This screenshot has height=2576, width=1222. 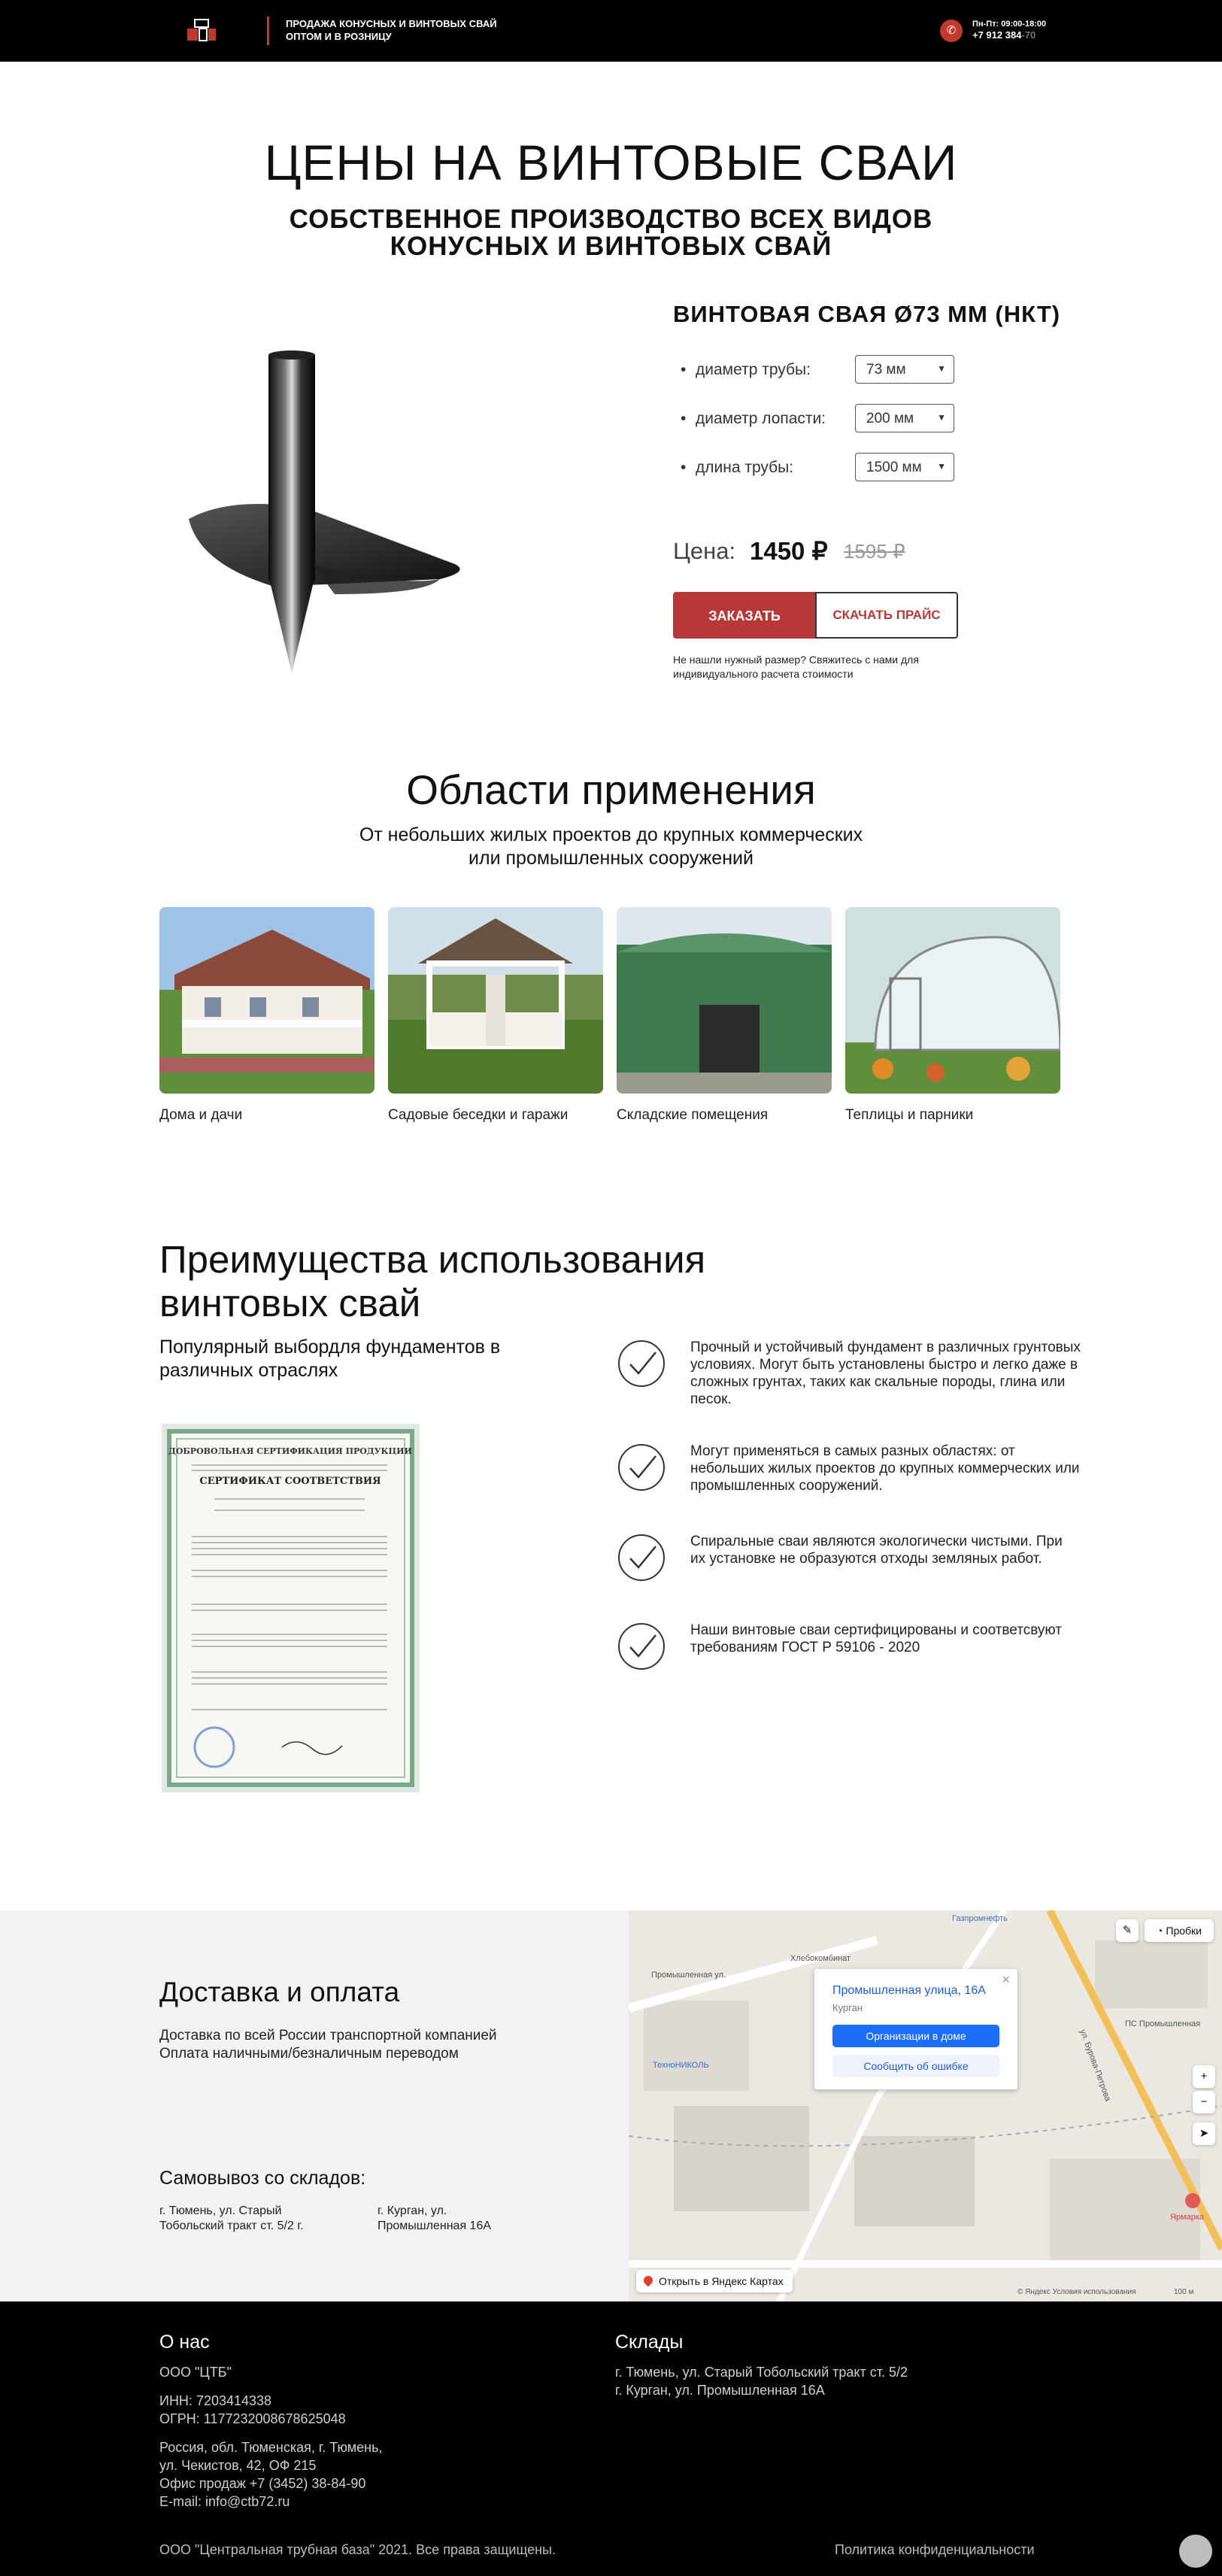 I want to click on report-error-button: Сообщить об ошибке, so click(x=915, y=2066).